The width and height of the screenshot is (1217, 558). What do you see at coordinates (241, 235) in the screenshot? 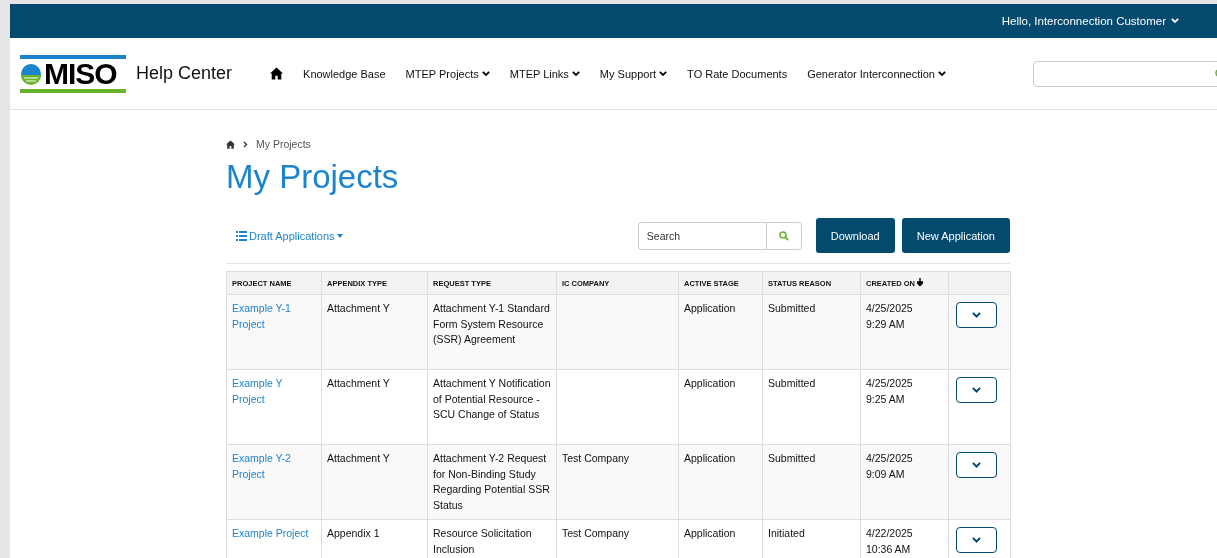
I see `list-icon` at bounding box center [241, 235].